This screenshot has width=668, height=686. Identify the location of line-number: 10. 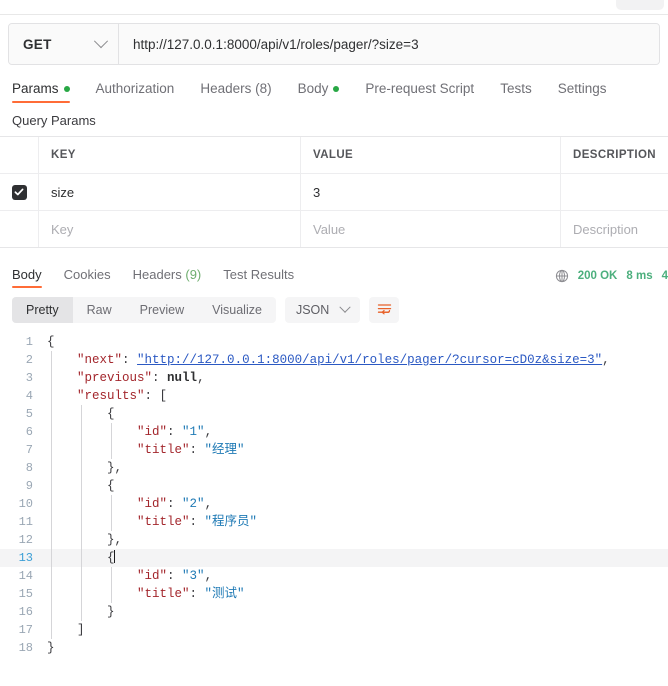
(25, 504).